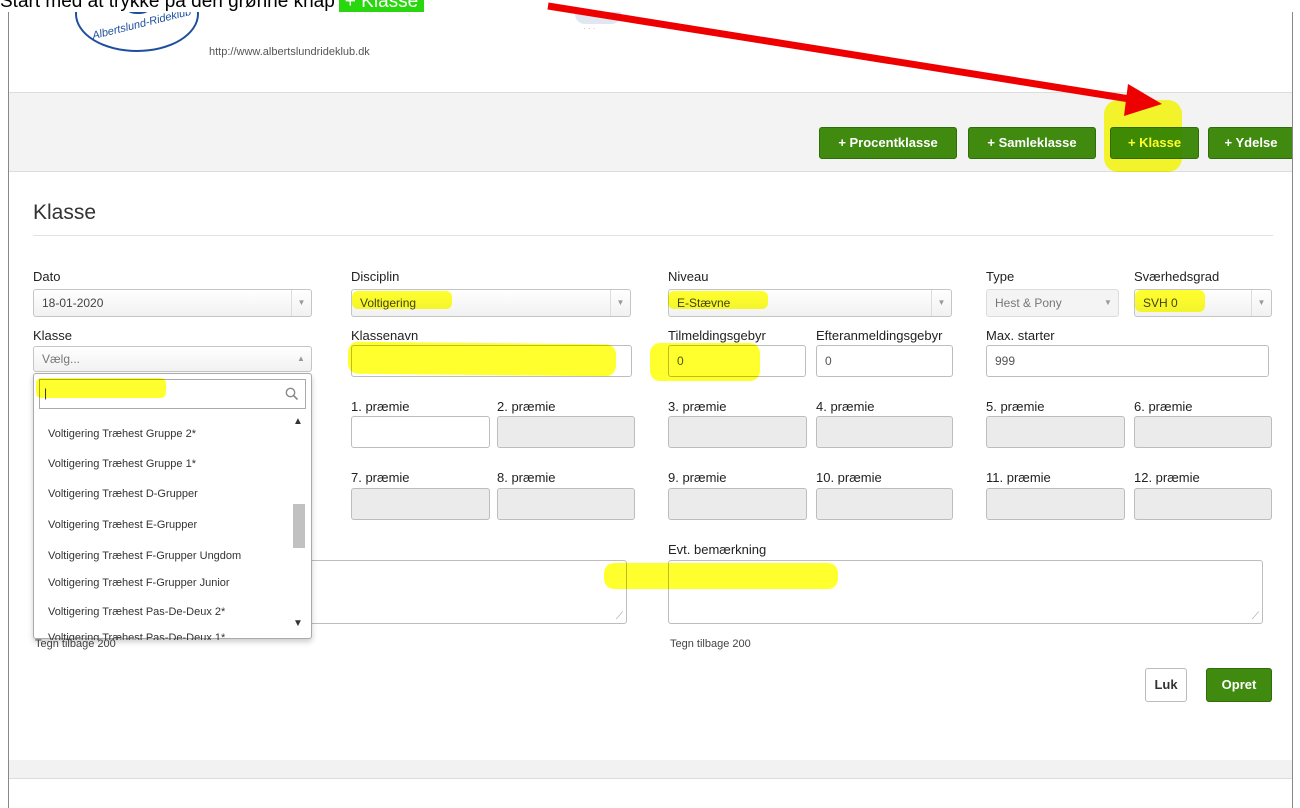  Describe the element at coordinates (589, 28) in the screenshot. I see `header-badge-text: · · ·` at that location.